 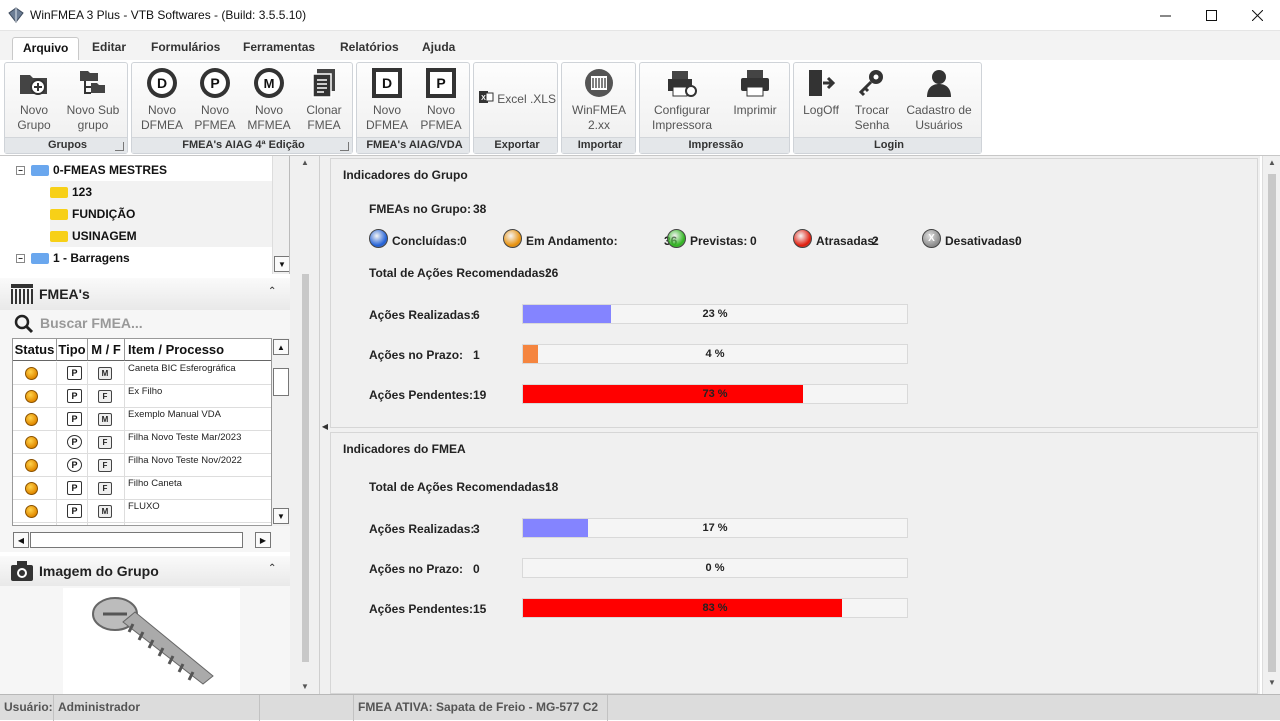 I want to click on table-row: PMFluxo 2, so click(x=142, y=524).